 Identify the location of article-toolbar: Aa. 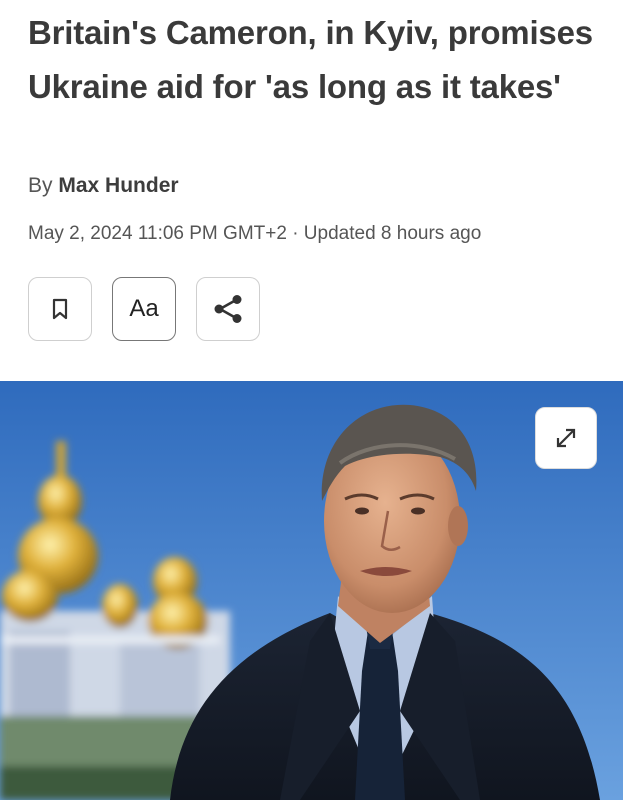
(144, 309).